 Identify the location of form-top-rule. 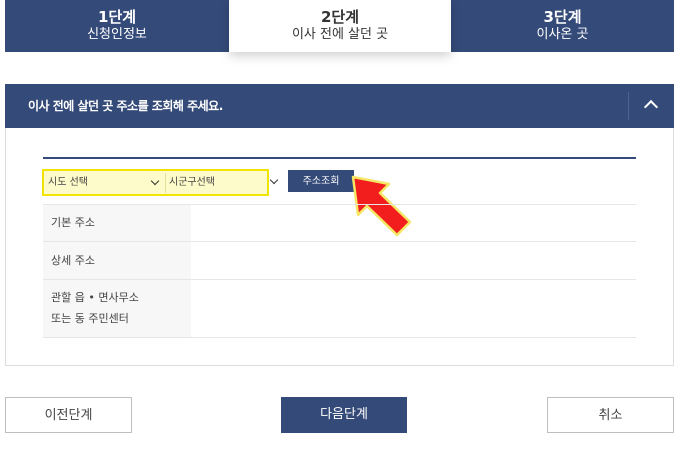
(339, 158).